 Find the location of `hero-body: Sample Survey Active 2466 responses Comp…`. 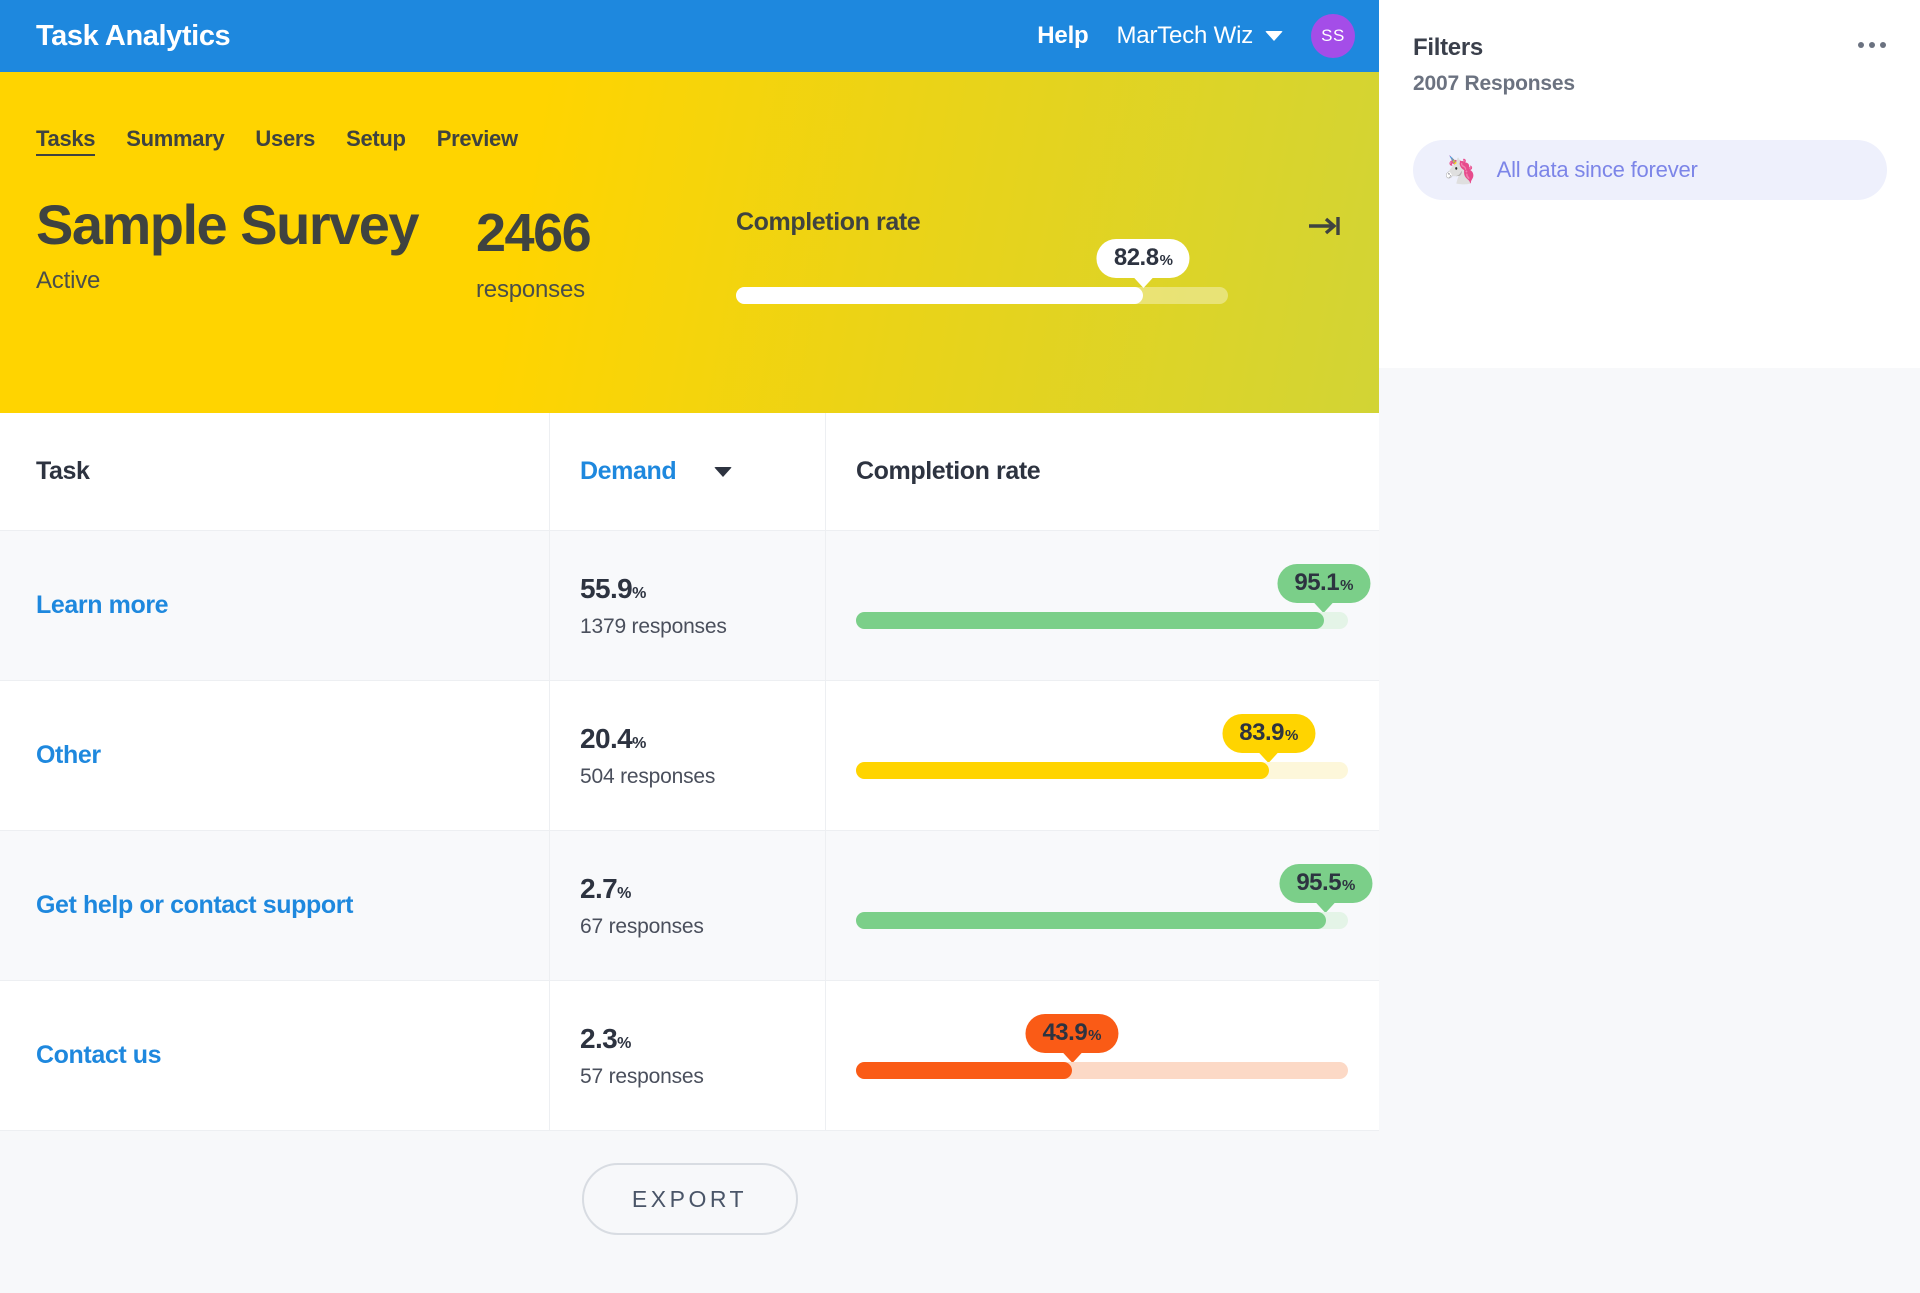

hero-body: Sample Survey Active 2466 responses Comp… is located at coordinates (689, 248).